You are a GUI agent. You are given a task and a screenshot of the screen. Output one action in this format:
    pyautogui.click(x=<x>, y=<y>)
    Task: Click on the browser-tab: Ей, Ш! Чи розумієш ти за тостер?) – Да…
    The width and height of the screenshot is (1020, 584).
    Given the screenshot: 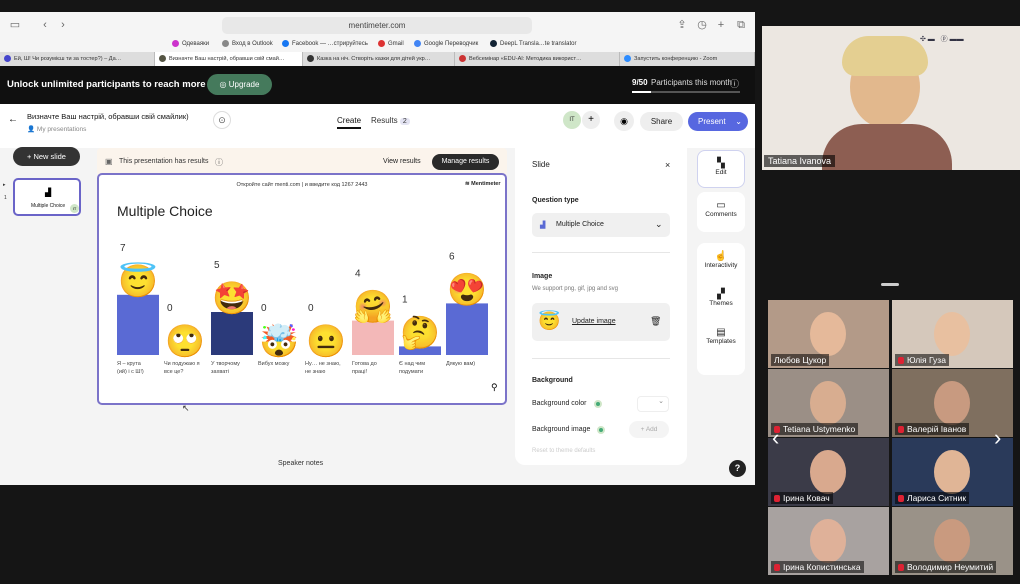 What is the action you would take?
    pyautogui.click(x=77, y=59)
    